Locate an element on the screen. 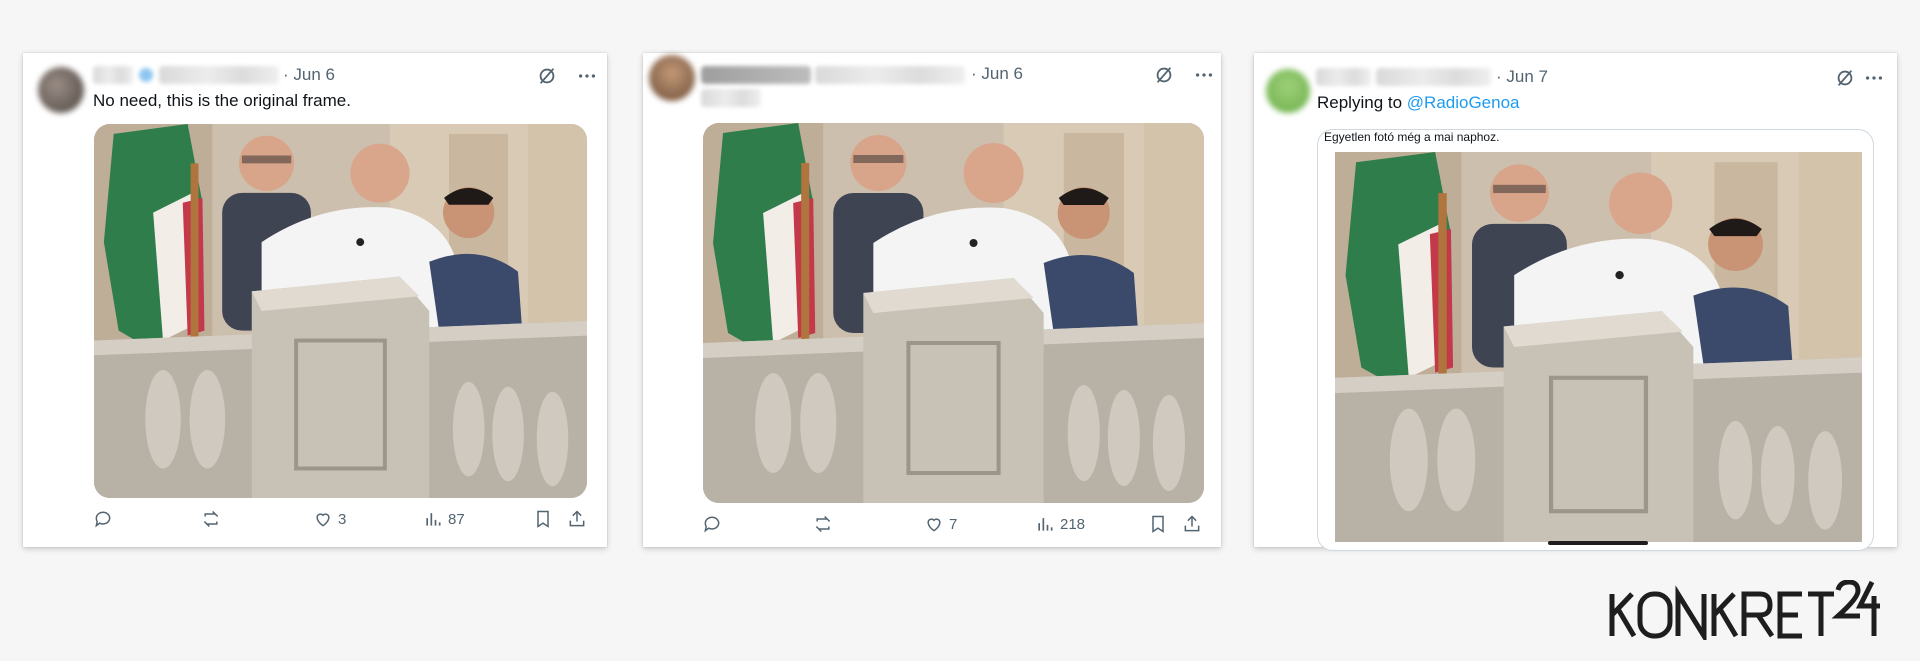 The height and width of the screenshot is (661, 1920). views-count: 87 is located at coordinates (456, 519).